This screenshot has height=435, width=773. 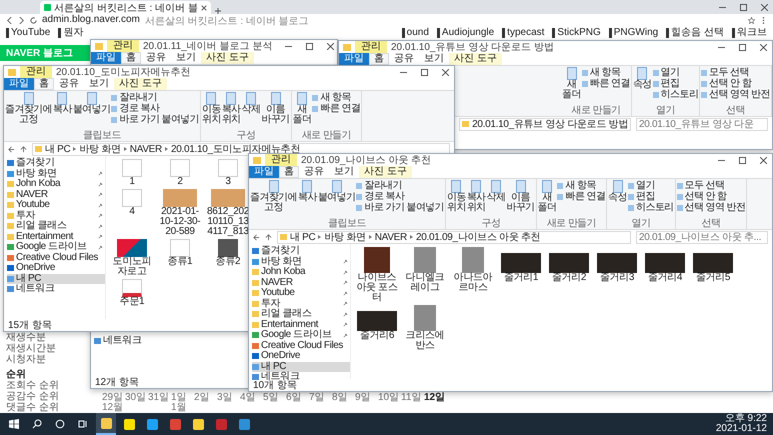 I want to click on nav-item: OneDrive, so click(x=56, y=268).